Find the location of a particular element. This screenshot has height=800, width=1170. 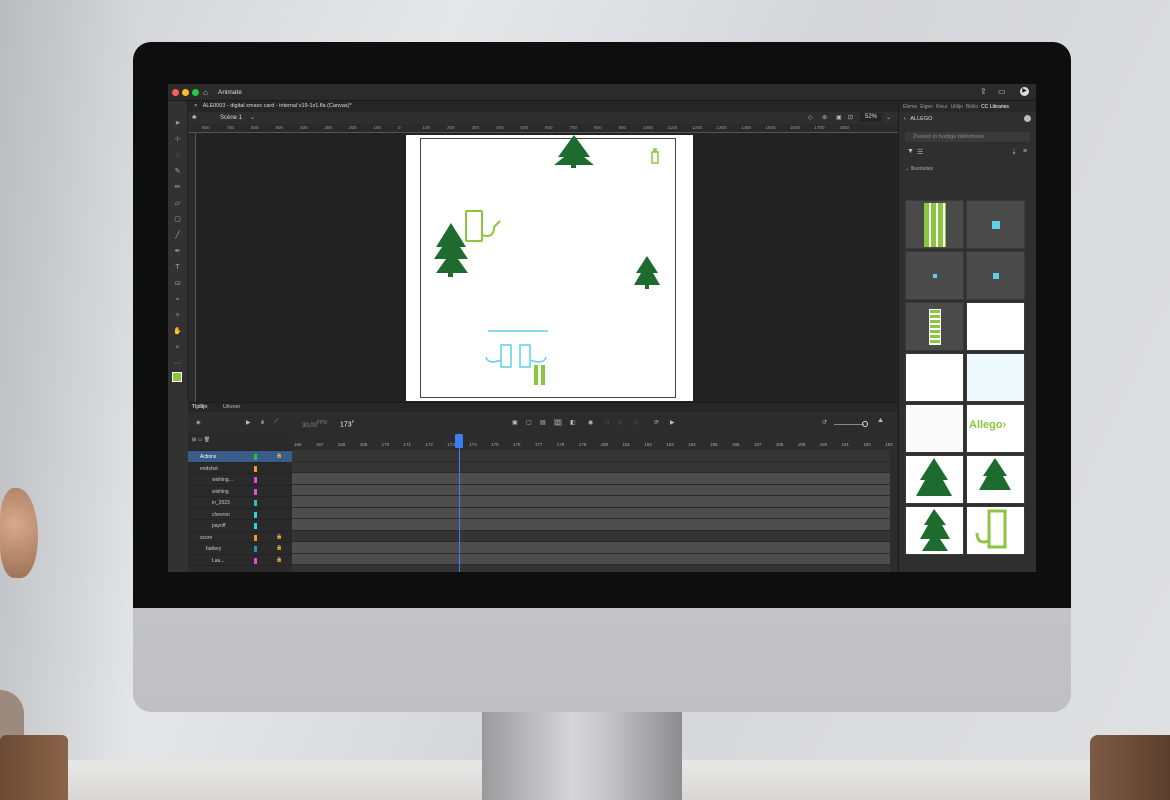

onion-skin-icon: ◫ is located at coordinates (558, 422).